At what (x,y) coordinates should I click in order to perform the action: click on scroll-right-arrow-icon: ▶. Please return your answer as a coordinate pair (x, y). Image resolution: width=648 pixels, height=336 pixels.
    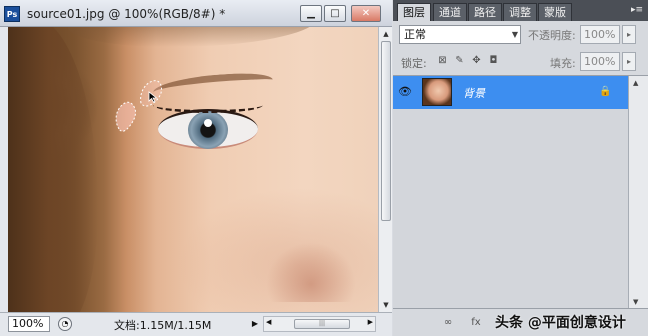
    Looking at the image, I should click on (370, 322).